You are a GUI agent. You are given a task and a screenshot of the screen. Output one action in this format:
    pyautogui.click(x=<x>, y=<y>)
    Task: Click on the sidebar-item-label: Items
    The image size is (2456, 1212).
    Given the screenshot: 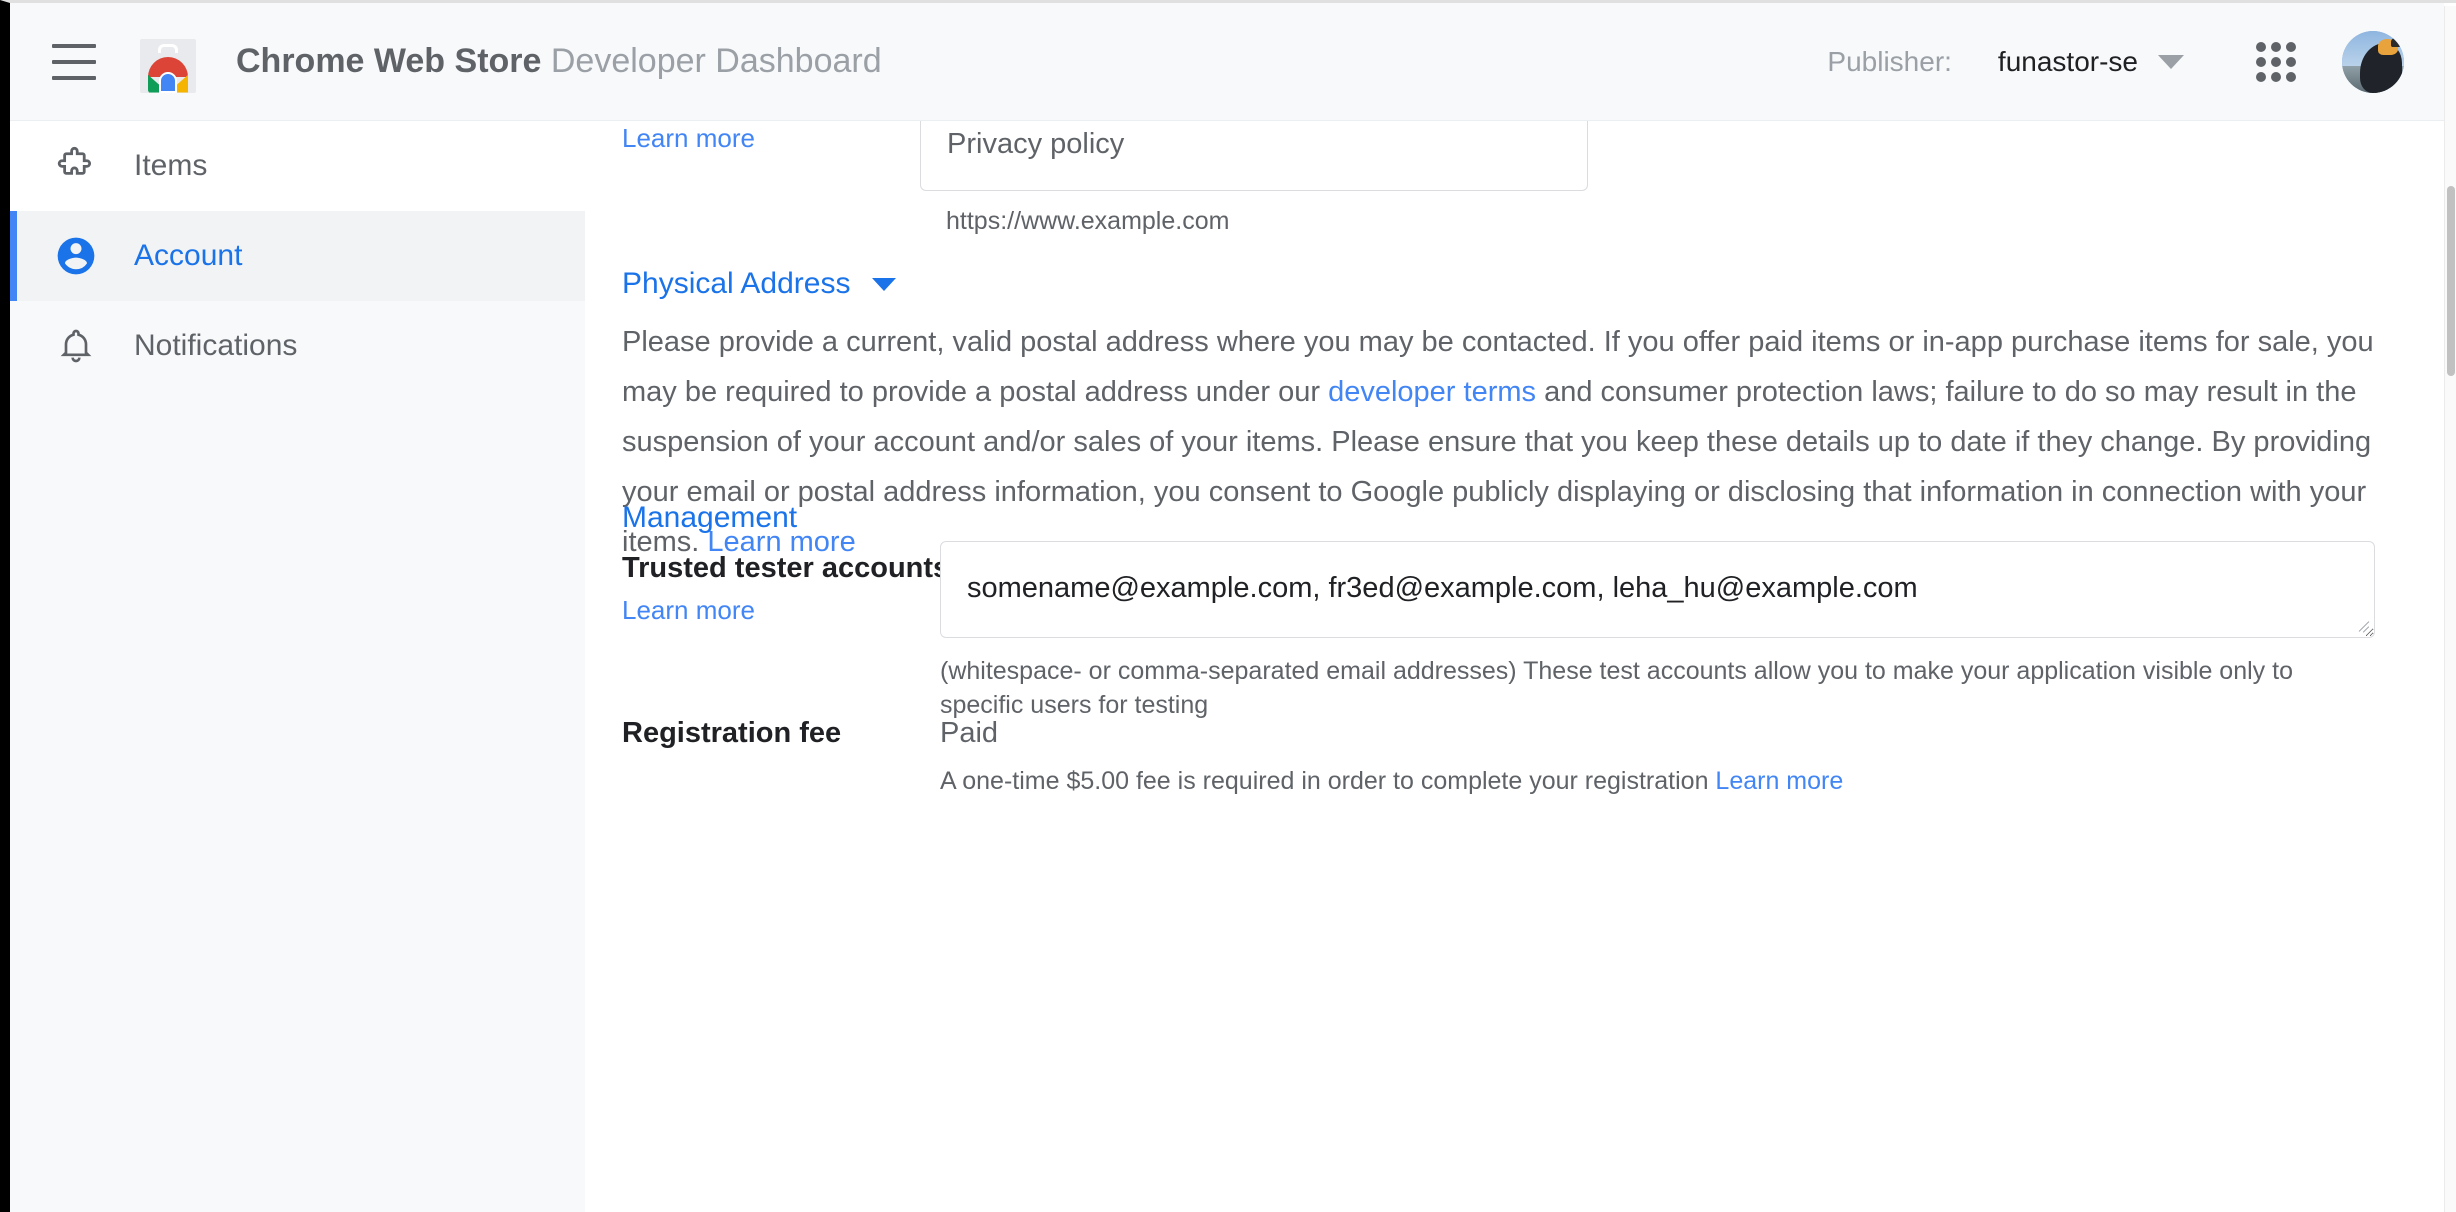 What is the action you would take?
    pyautogui.click(x=171, y=165)
    